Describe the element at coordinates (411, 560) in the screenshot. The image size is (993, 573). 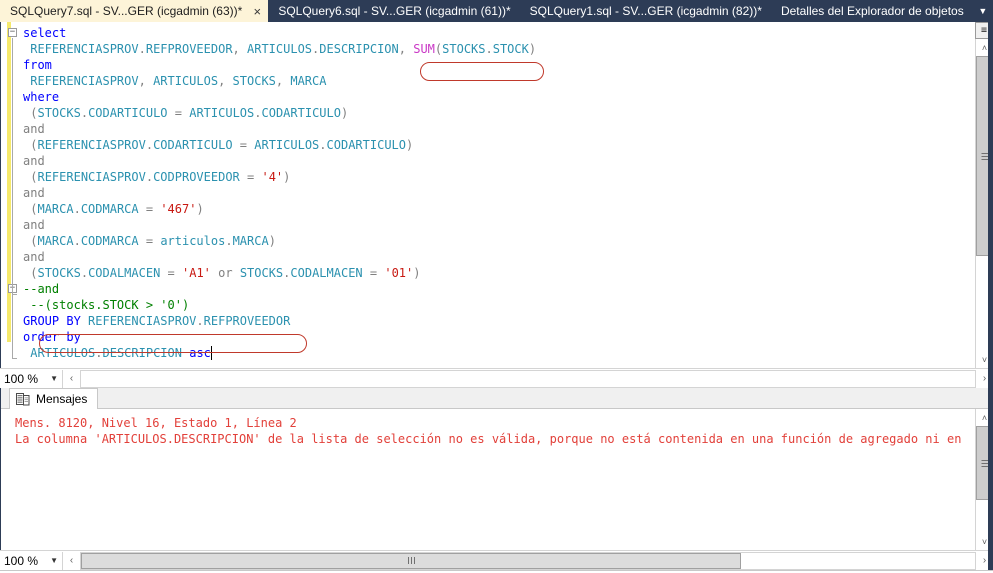
I see `messages-hscroll-thumb` at that location.